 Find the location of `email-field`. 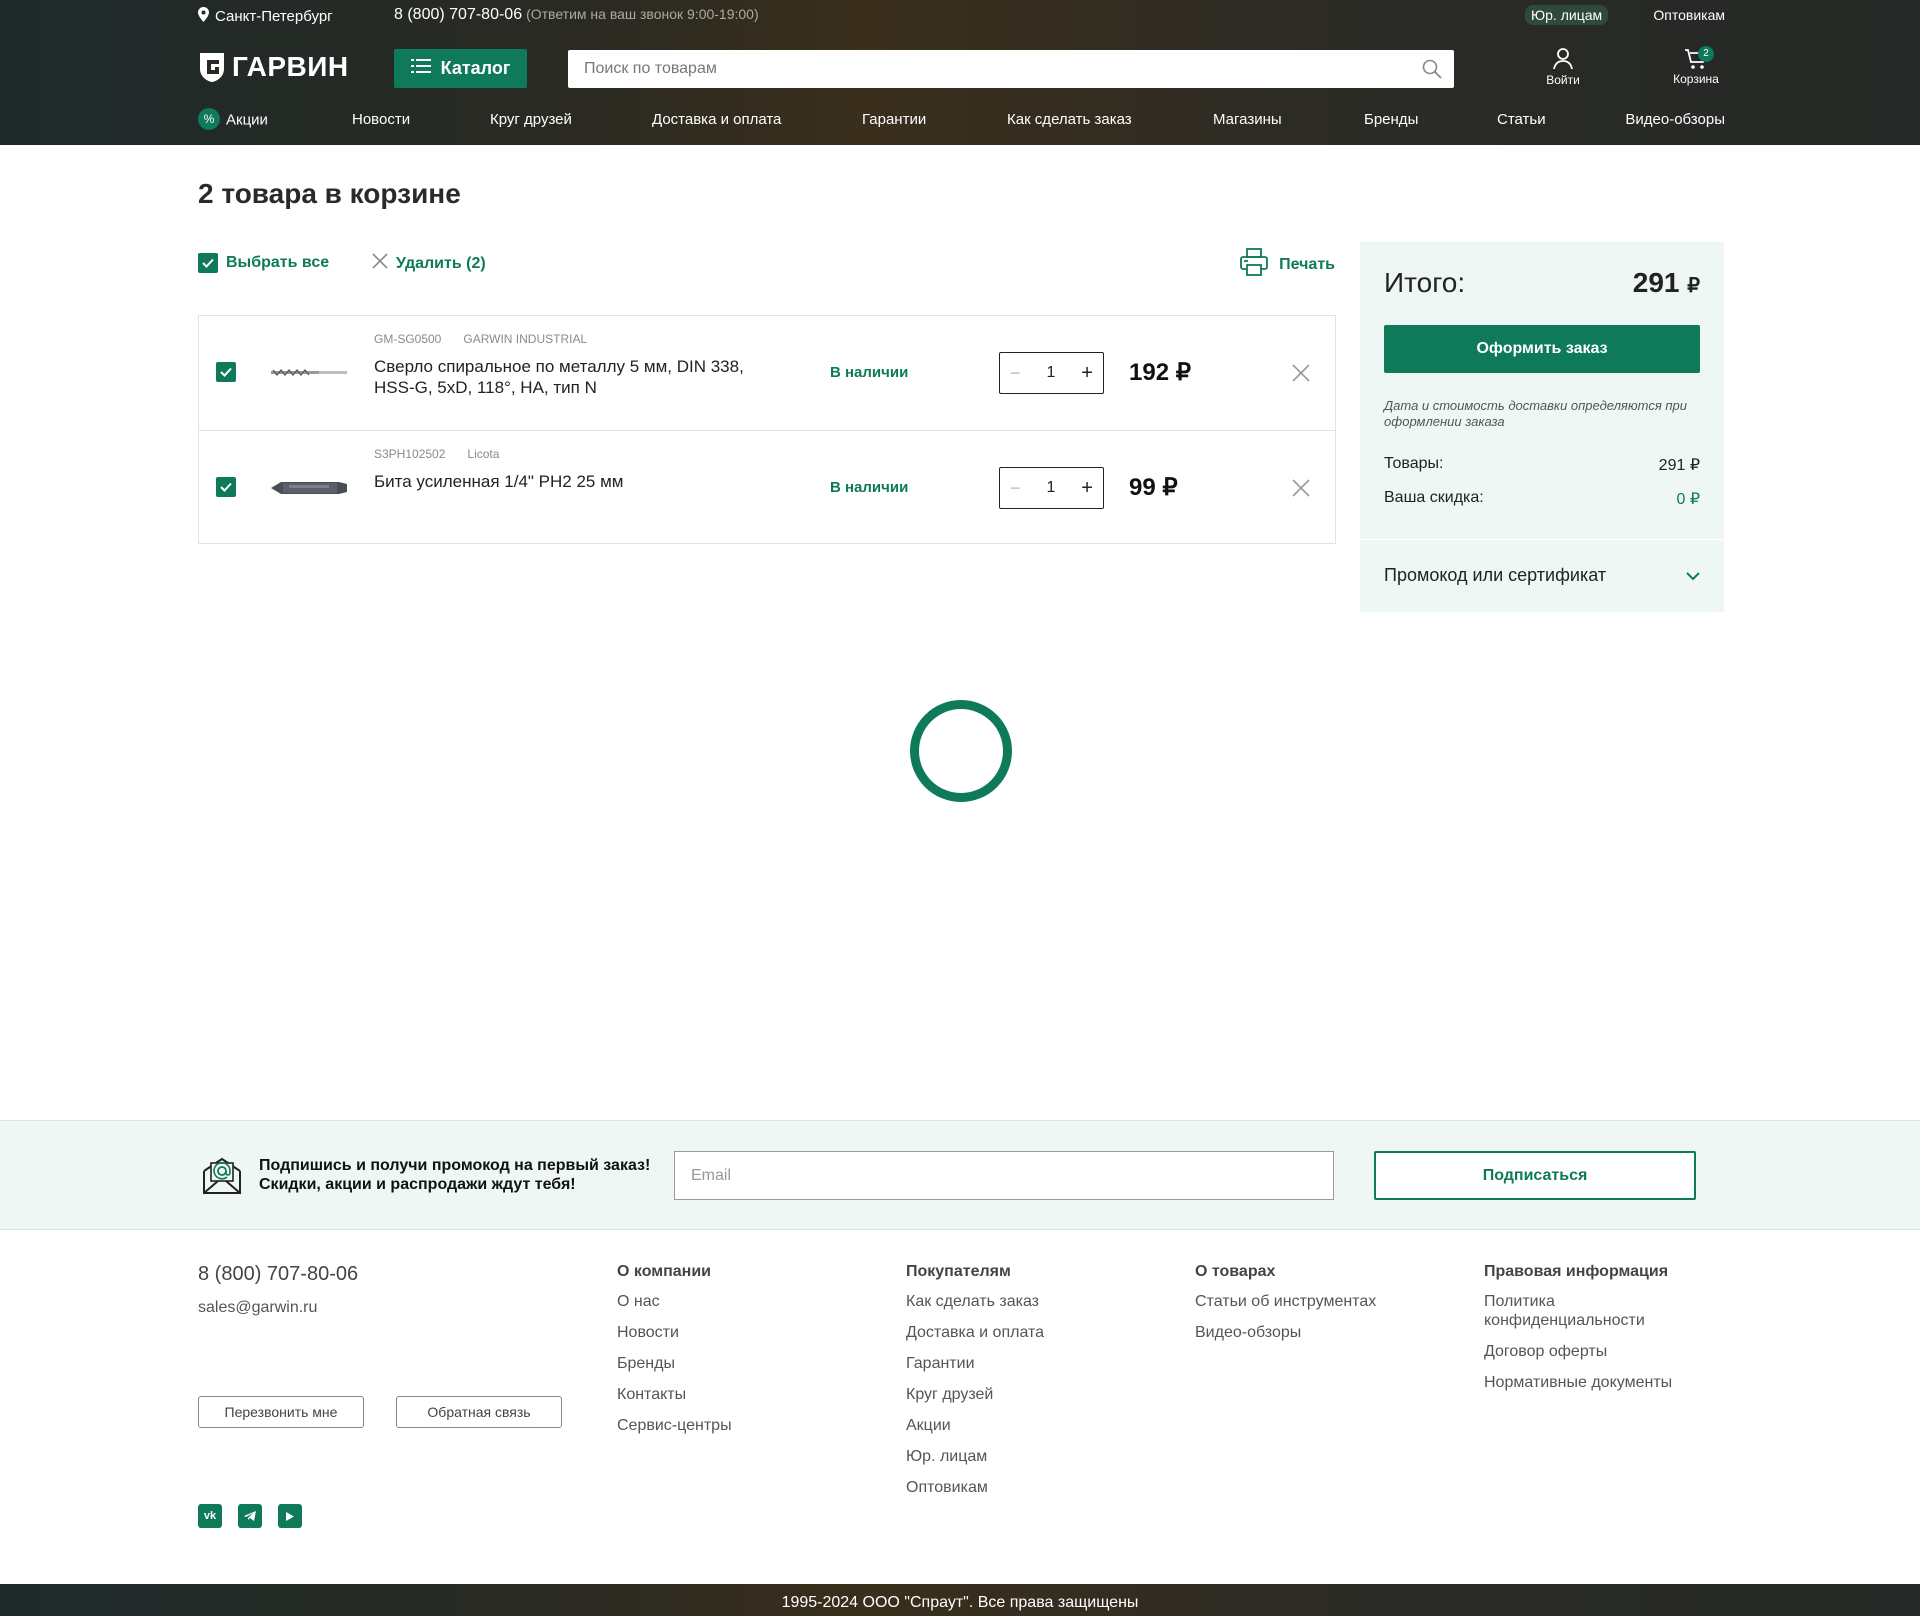

email-field is located at coordinates (1004, 1175).